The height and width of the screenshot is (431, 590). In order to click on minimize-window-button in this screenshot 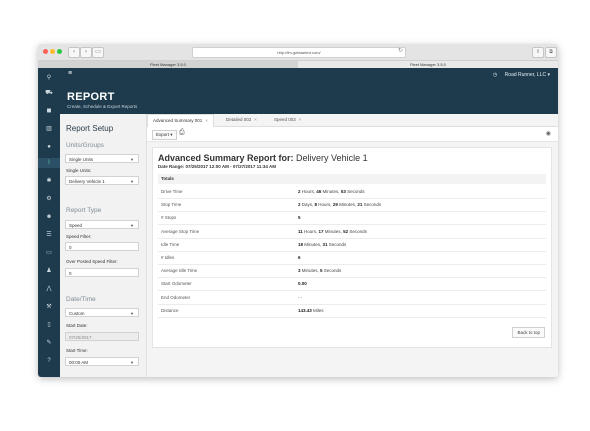, I will do `click(52, 51)`.